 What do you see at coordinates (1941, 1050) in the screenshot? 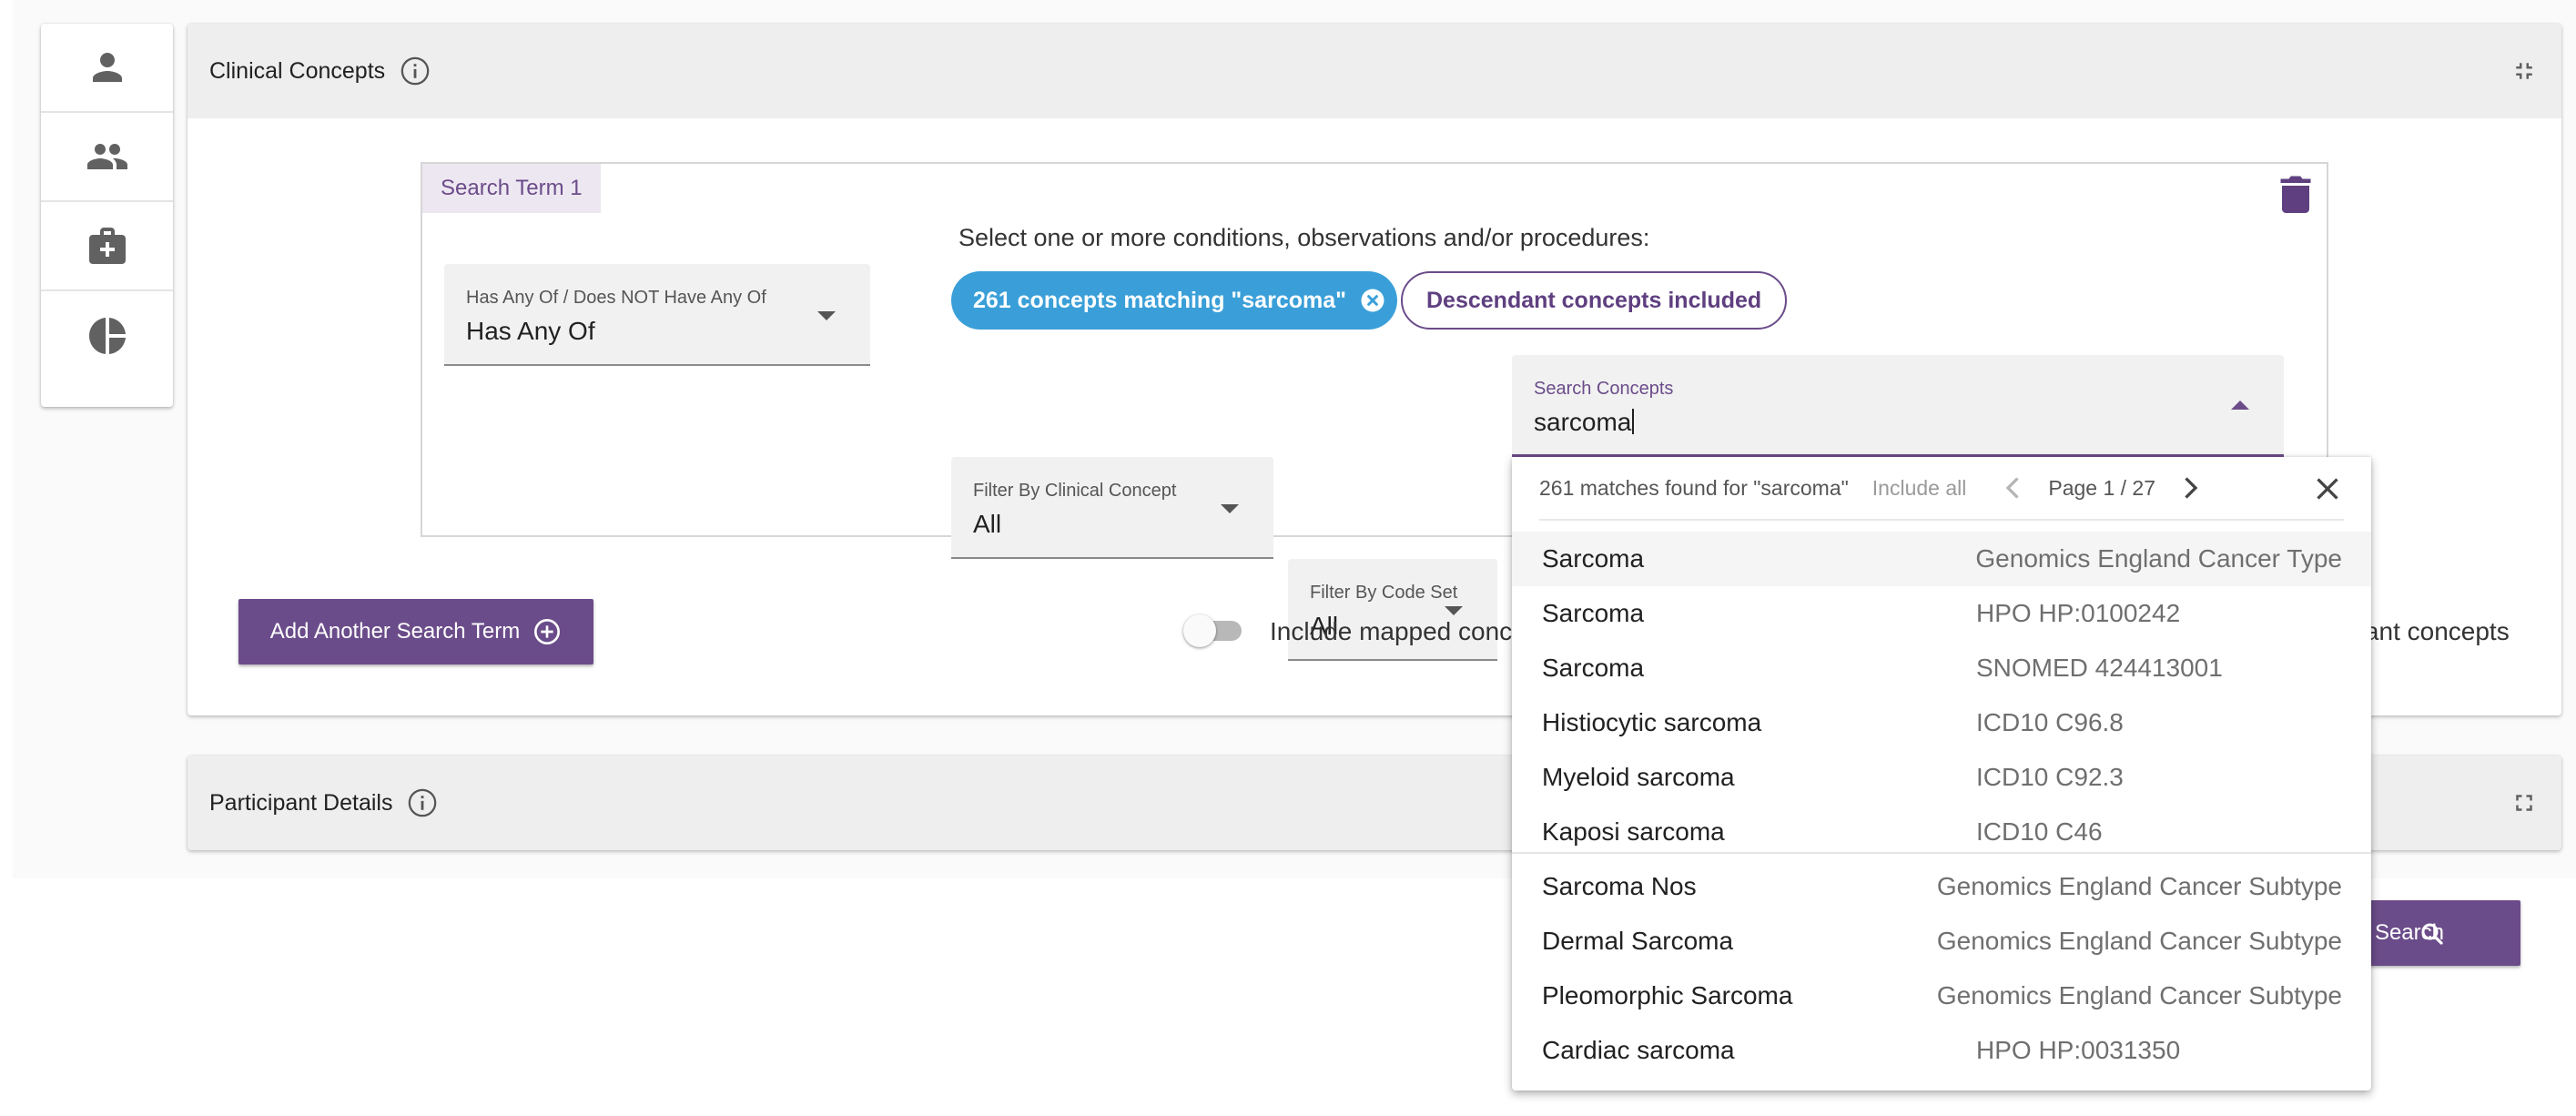
I see `result-row: Cardiac sarcoma HPO HP:0031350` at bounding box center [1941, 1050].